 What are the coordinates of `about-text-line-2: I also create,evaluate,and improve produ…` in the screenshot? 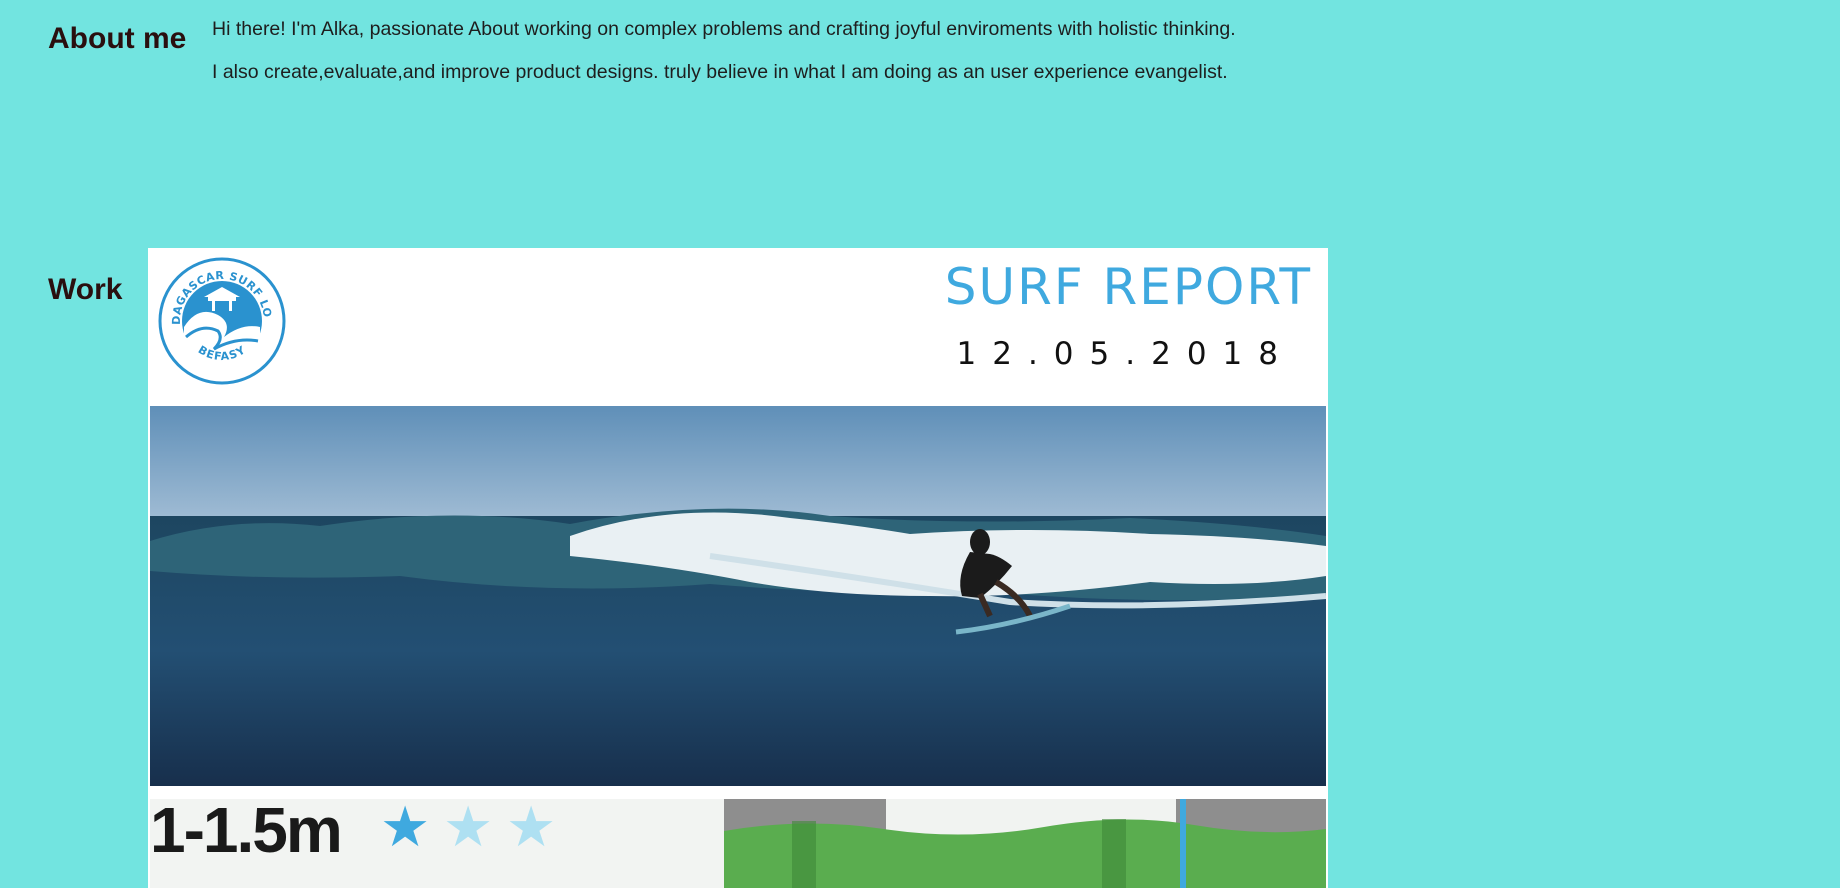 It's located at (720, 72).